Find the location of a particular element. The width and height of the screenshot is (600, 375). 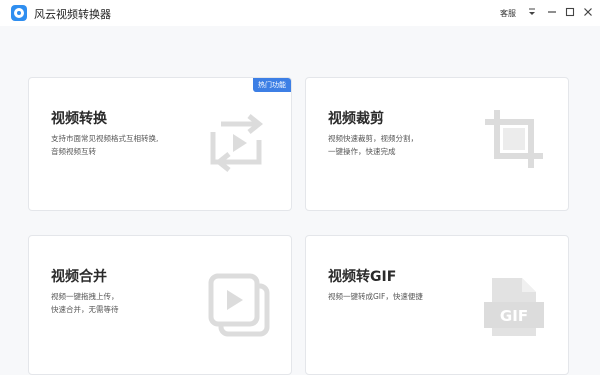

gif-icon-label: GIF is located at coordinates (514, 316).